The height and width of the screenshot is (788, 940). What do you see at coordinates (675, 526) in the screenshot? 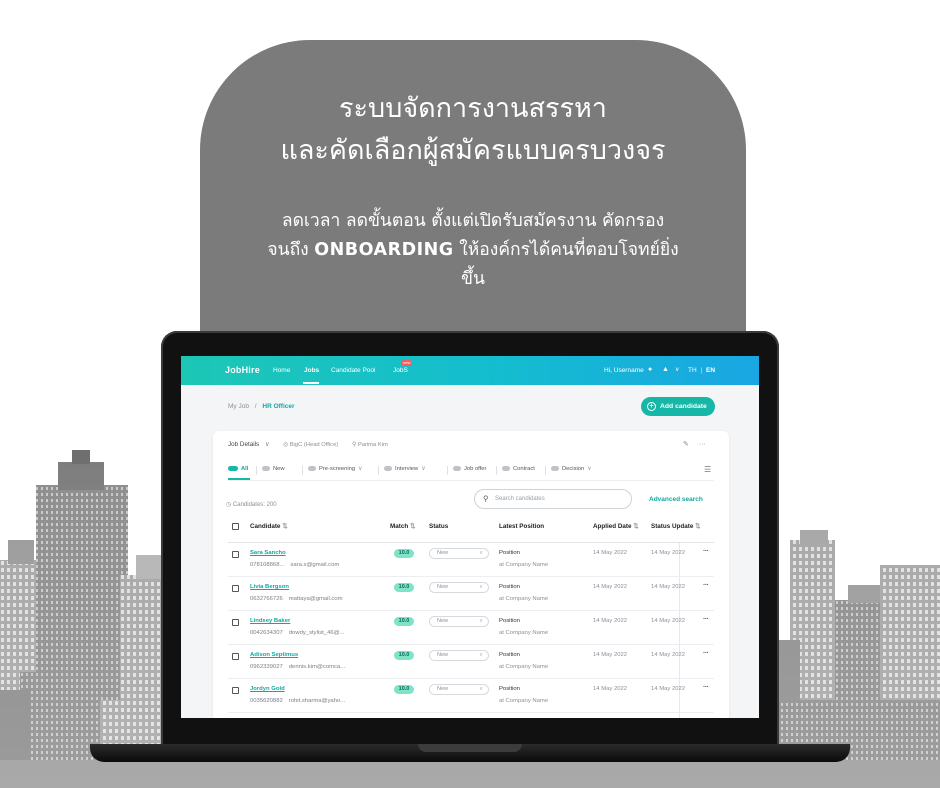
I see `col-status-update: Status Update ⇅` at bounding box center [675, 526].